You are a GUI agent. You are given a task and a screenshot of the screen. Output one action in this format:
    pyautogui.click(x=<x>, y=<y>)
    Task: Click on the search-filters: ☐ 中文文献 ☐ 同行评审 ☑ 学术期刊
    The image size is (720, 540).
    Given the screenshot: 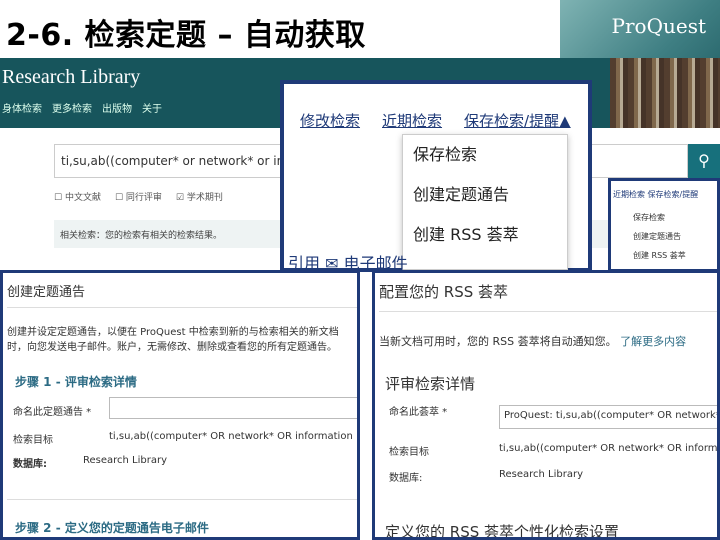 What is the action you would take?
    pyautogui.click(x=138, y=196)
    